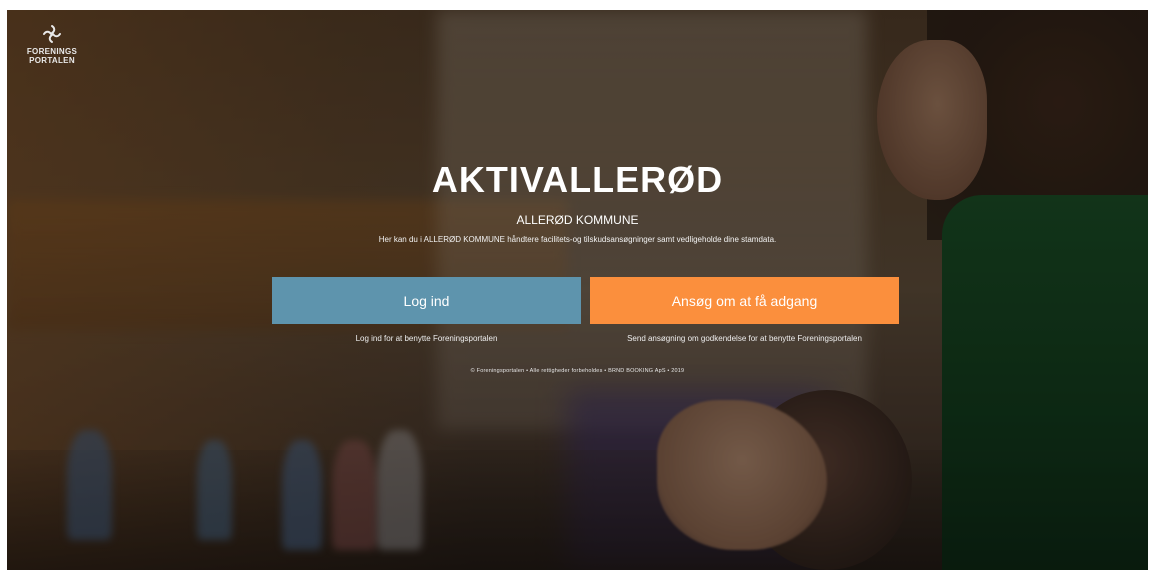 This screenshot has width=1154, height=574. I want to click on apply-access-button: Ansøg om at få adgang, so click(744, 300).